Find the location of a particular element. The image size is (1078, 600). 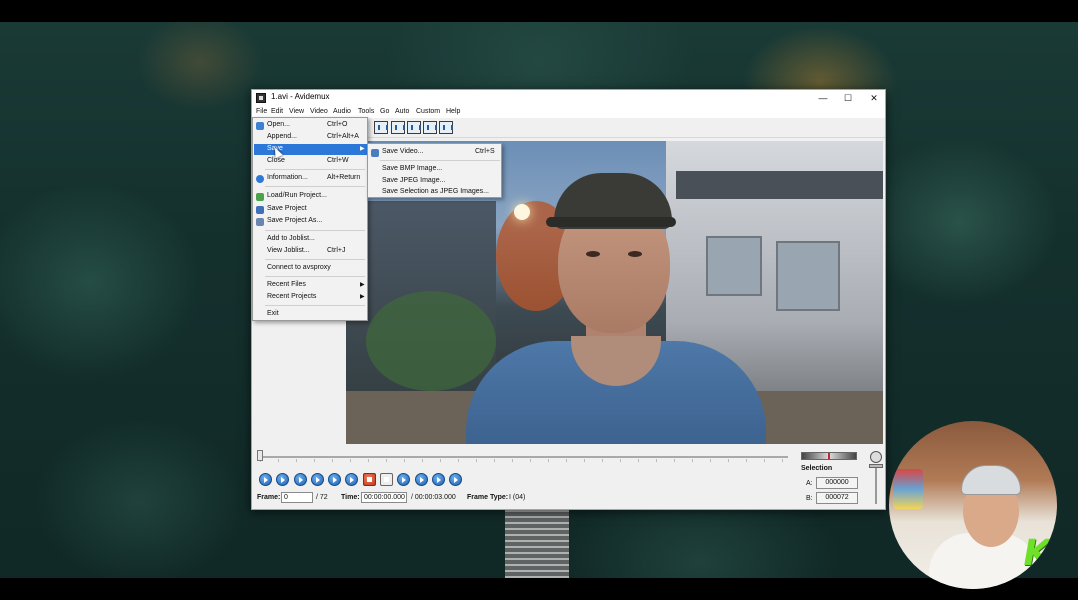

menu-item-save-project: Save Project is located at coordinates (310, 209).